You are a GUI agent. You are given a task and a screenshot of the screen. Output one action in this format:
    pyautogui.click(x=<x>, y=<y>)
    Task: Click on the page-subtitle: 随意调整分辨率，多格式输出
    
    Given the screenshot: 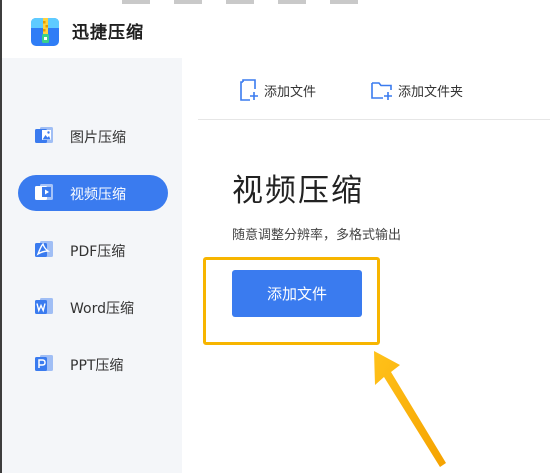 What is the action you would take?
    pyautogui.click(x=317, y=235)
    